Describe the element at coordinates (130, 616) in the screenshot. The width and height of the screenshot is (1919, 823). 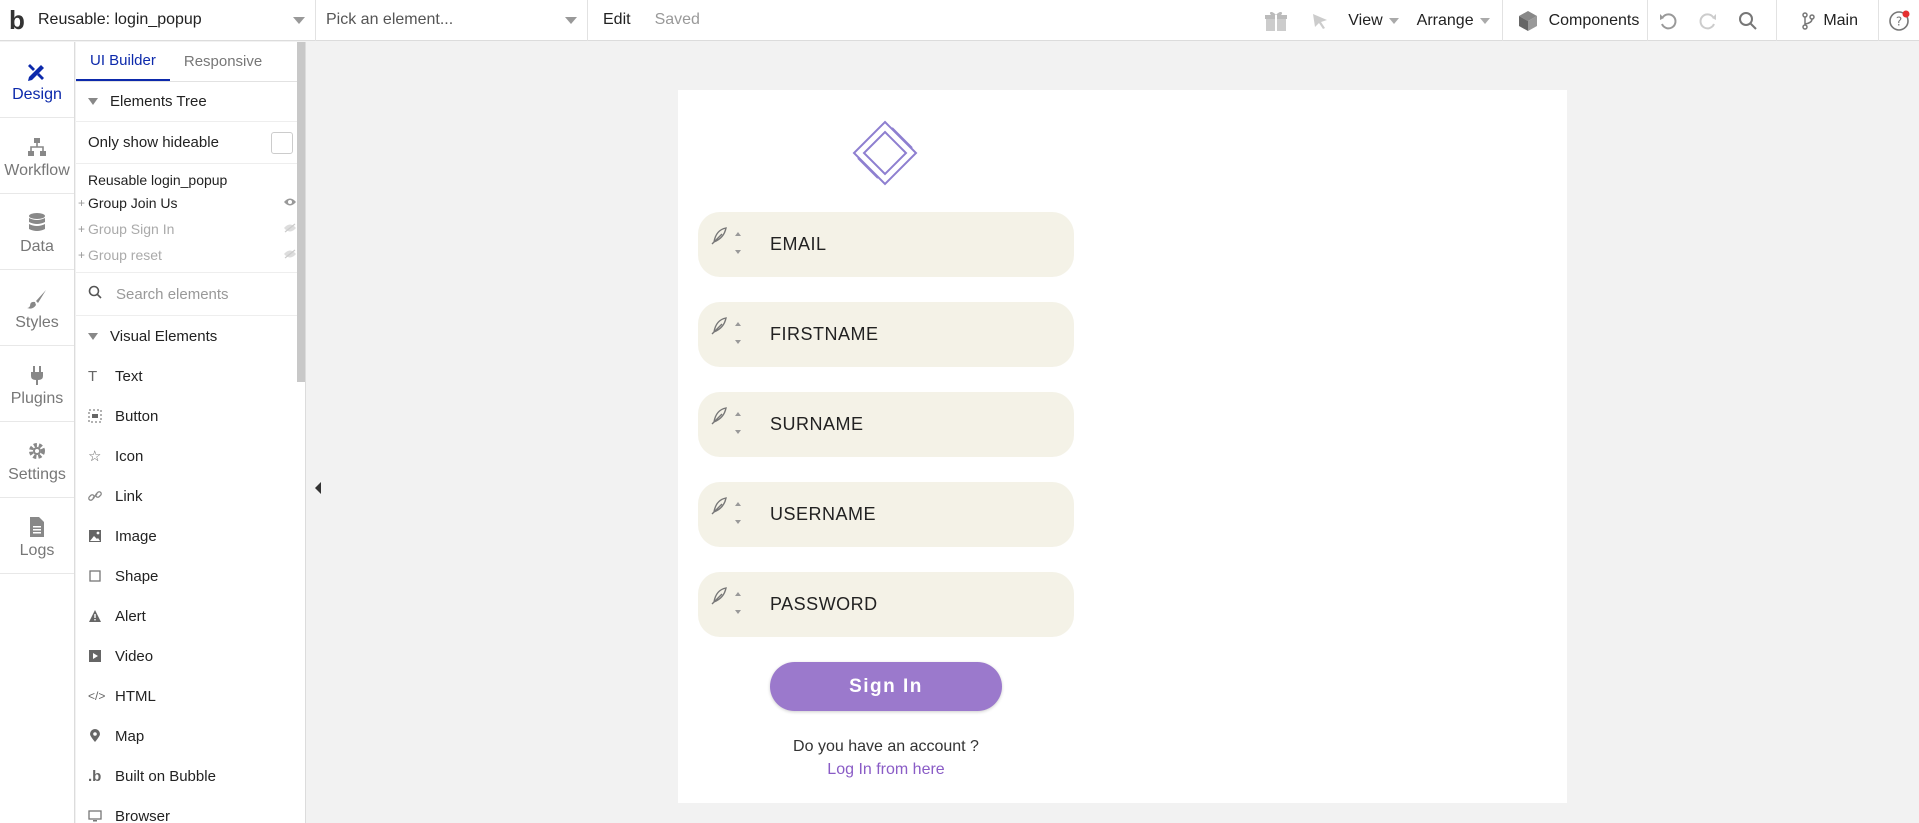
I see `element-label: Alert` at that location.